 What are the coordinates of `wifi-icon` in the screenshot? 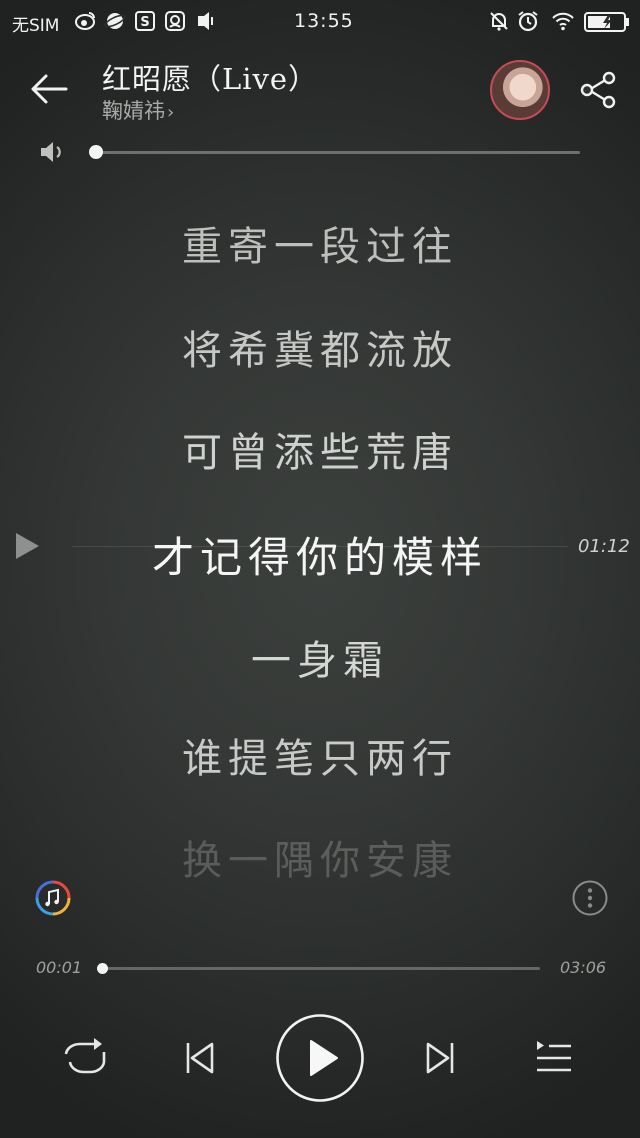 It's located at (563, 21).